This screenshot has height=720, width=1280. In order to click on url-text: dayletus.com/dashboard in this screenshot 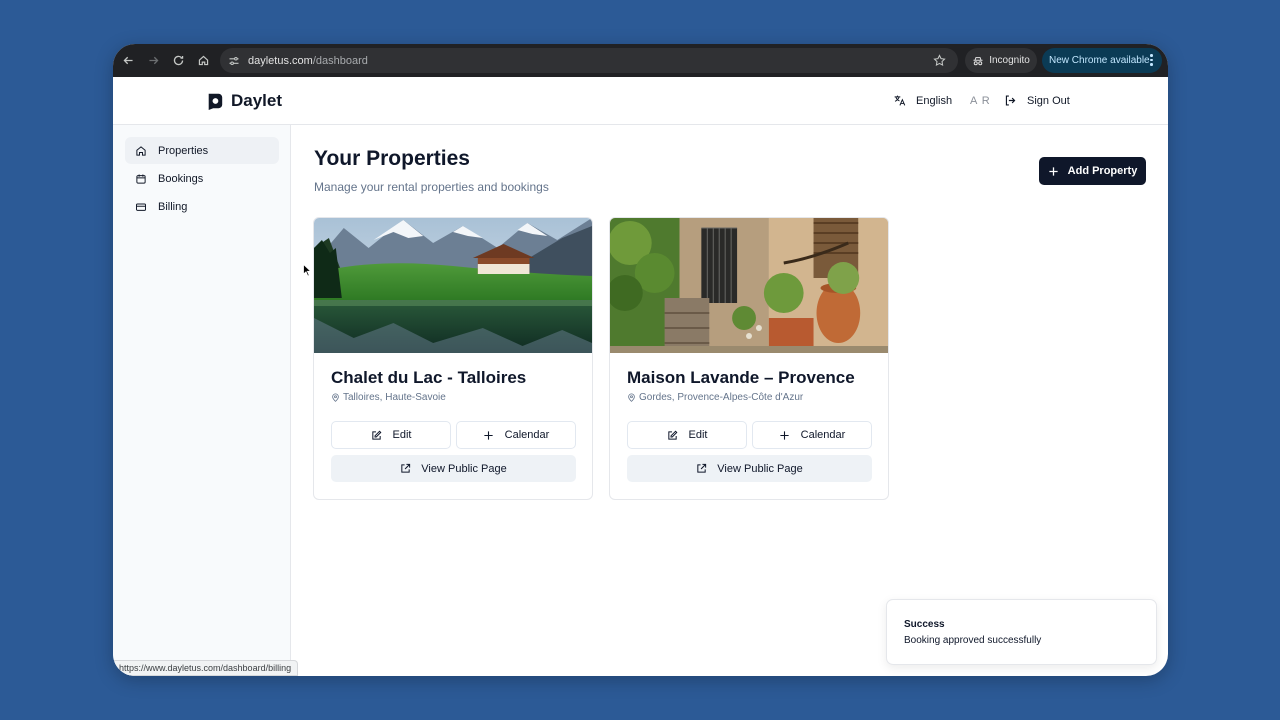, I will do `click(308, 60)`.